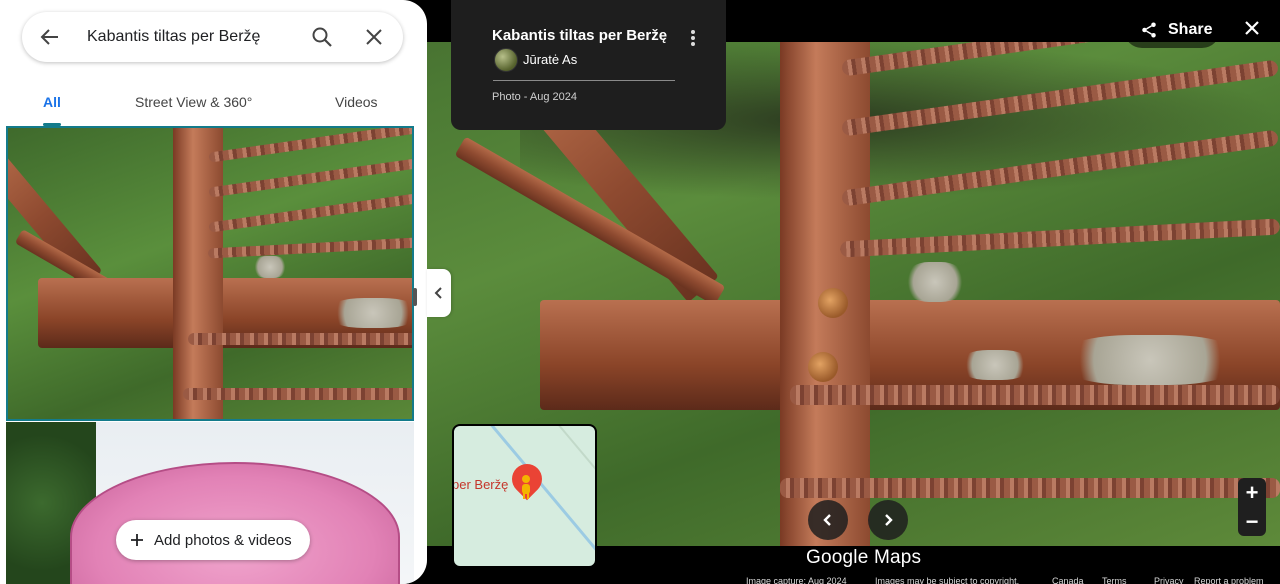 This screenshot has height=584, width=1280. I want to click on more-options-icon, so click(693, 38).